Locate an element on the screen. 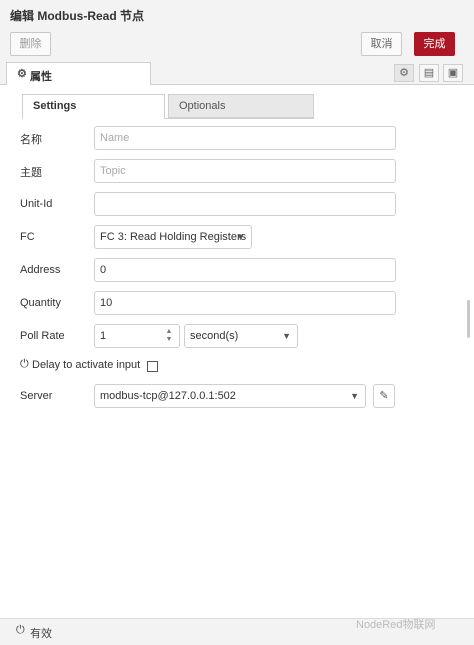 The width and height of the screenshot is (474, 645). server-select: modbus-tcp@127.0.0.1:502 ▼ is located at coordinates (230, 396).